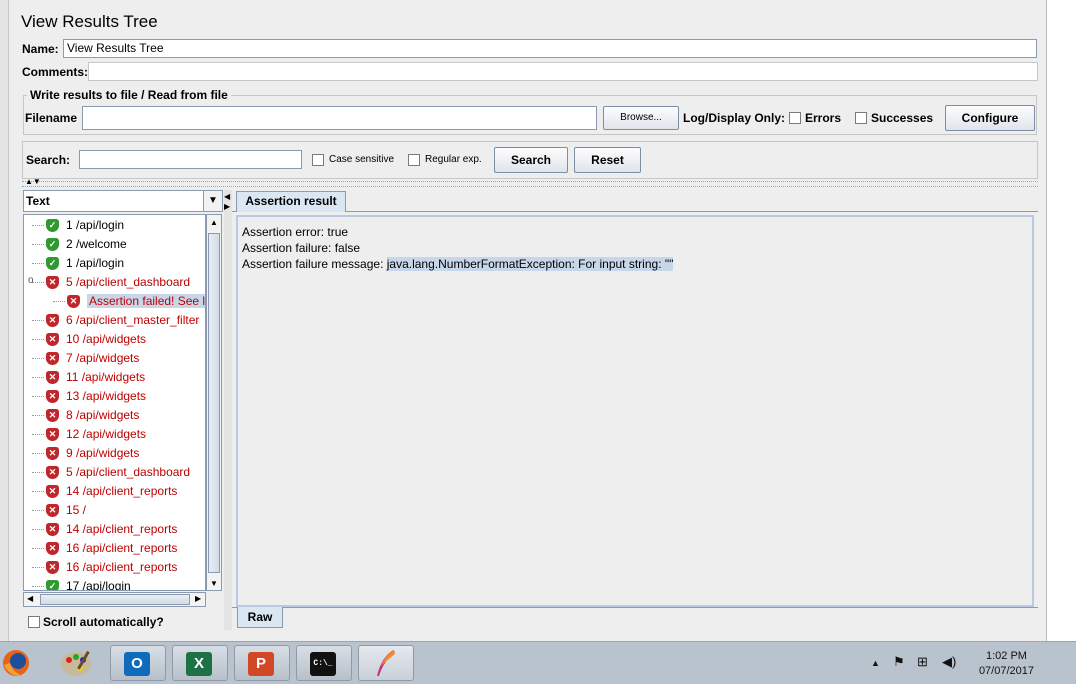  What do you see at coordinates (339, 118) in the screenshot?
I see `filename-input` at bounding box center [339, 118].